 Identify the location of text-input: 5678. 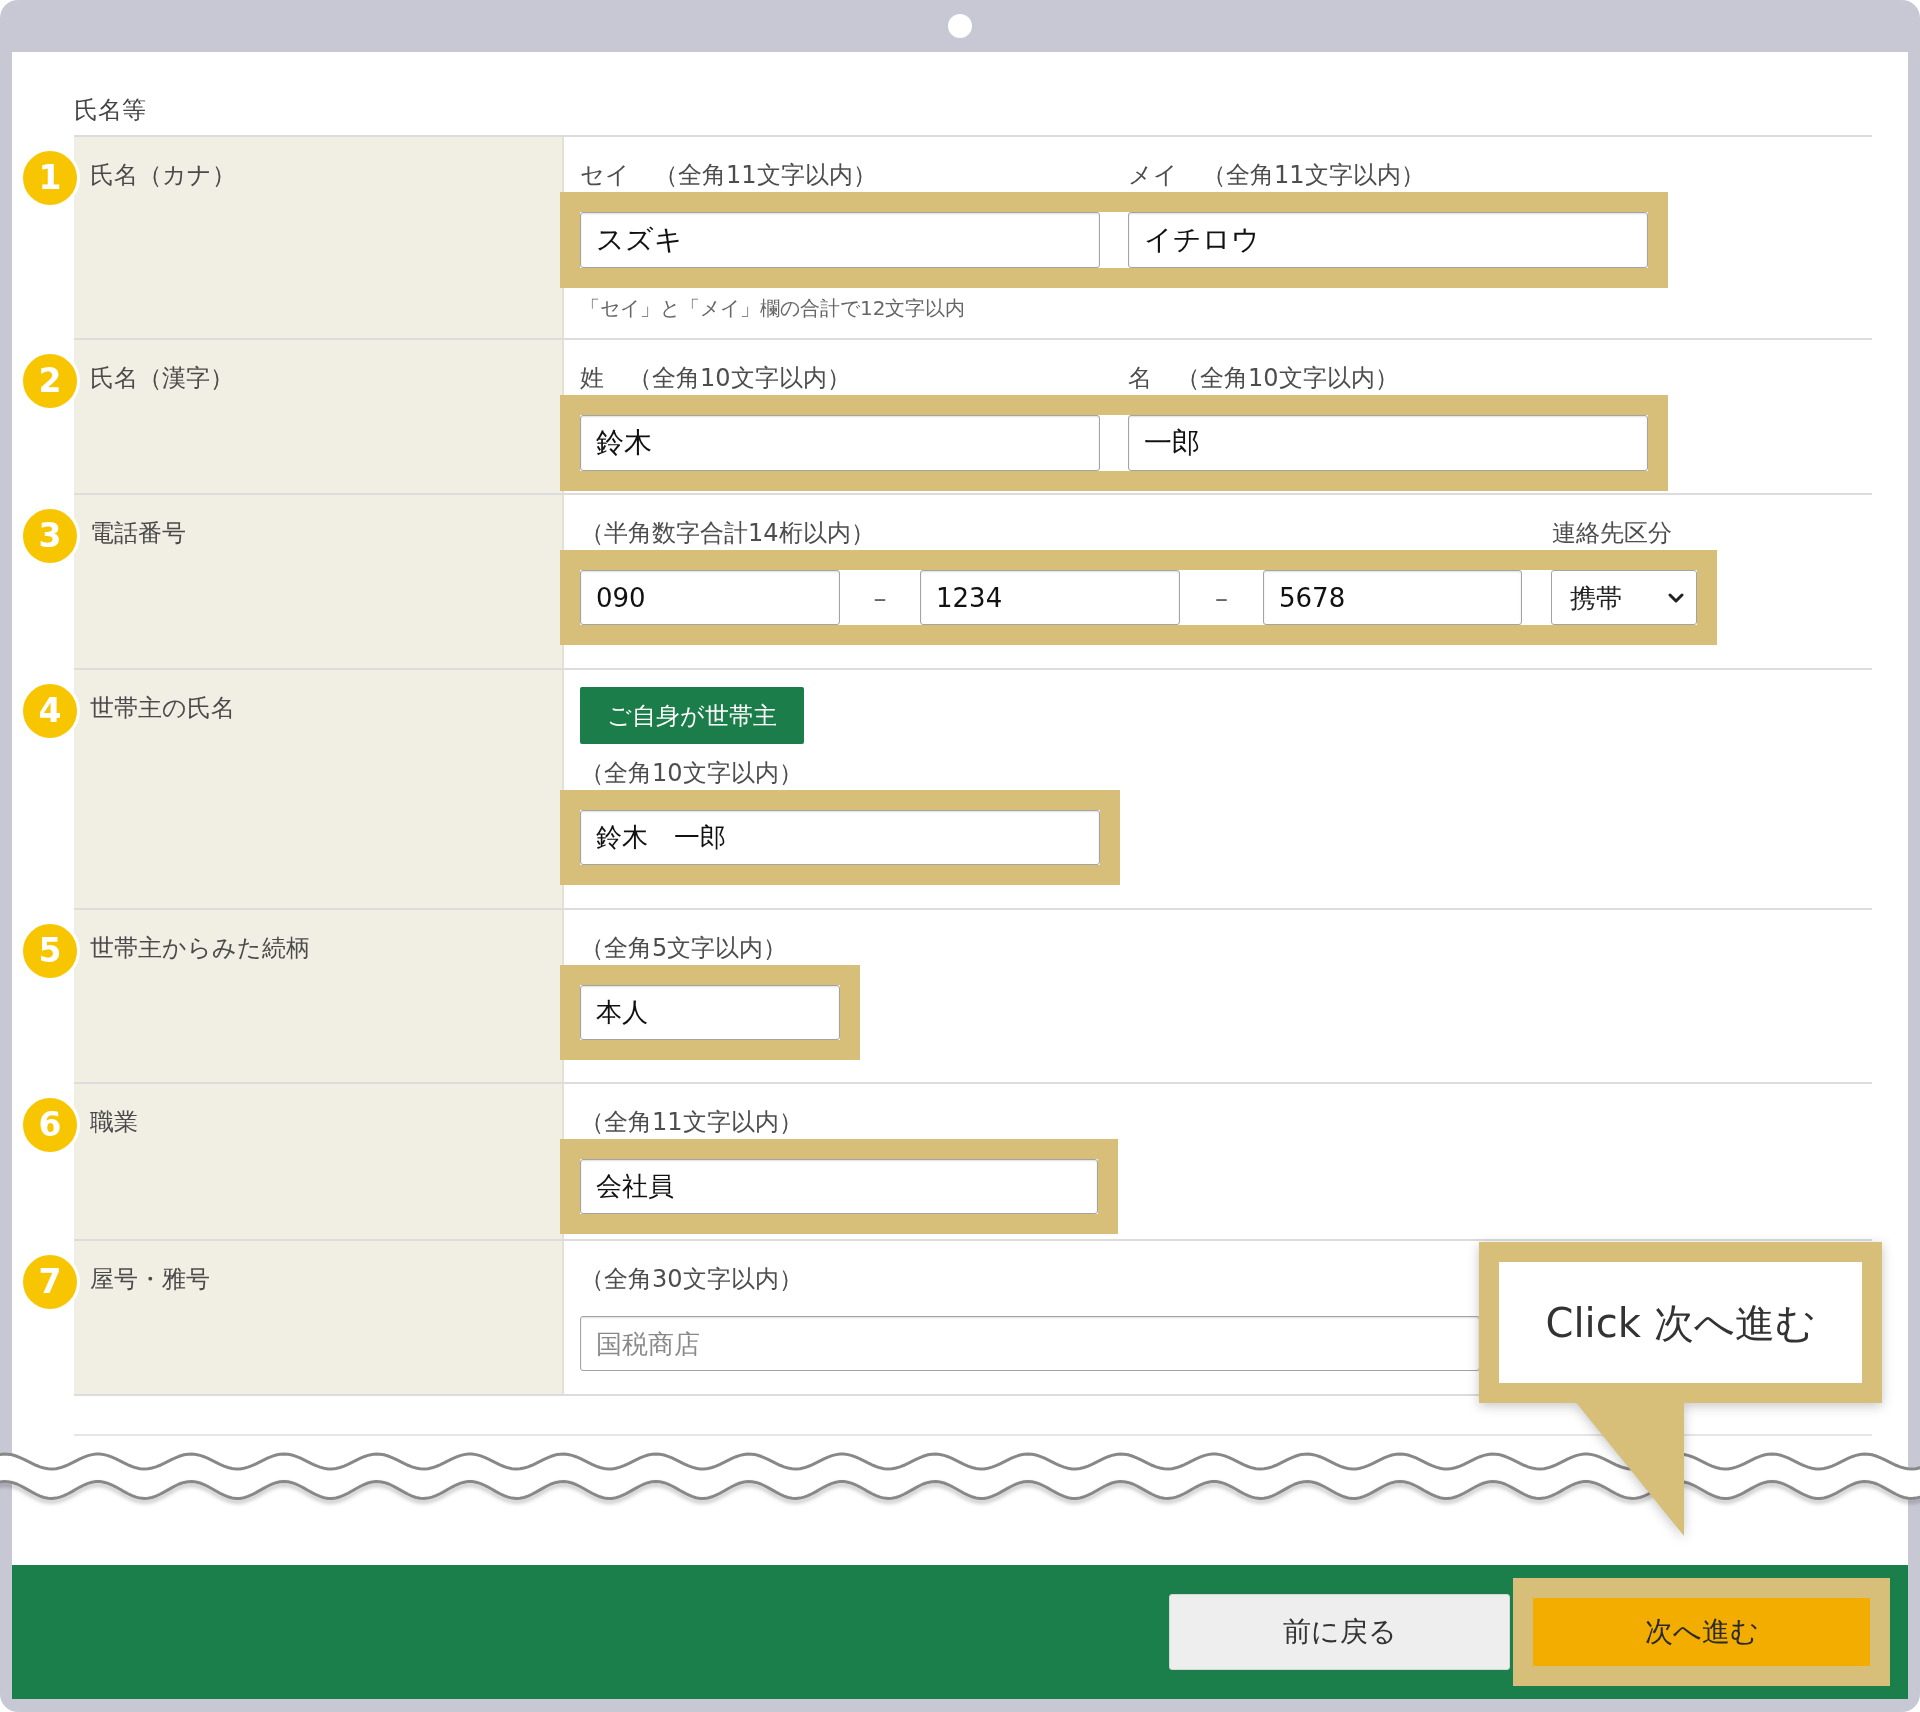
(1392, 597).